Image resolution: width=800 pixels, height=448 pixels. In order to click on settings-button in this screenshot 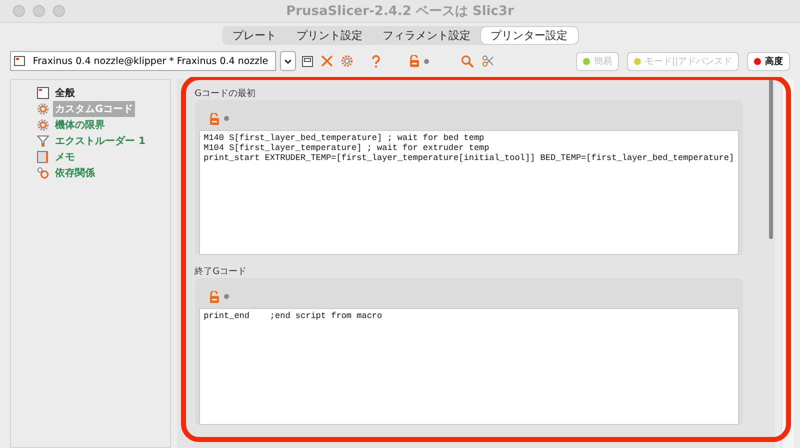, I will do `click(347, 61)`.